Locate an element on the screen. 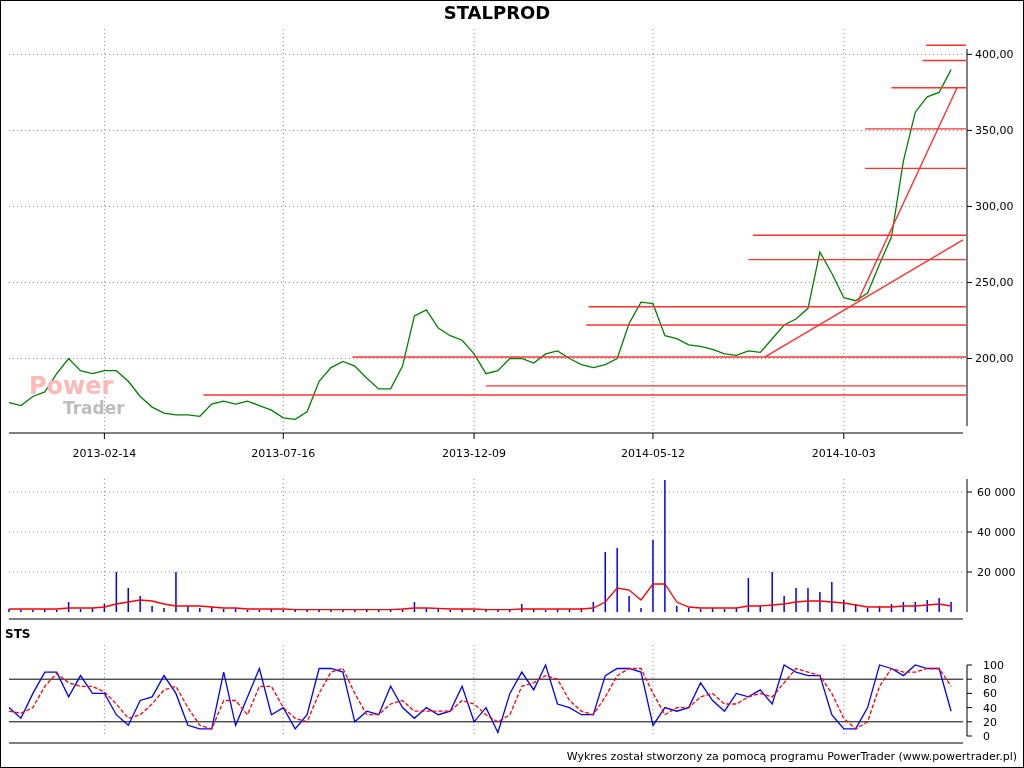  tick-label: 20 is located at coordinates (990, 722).